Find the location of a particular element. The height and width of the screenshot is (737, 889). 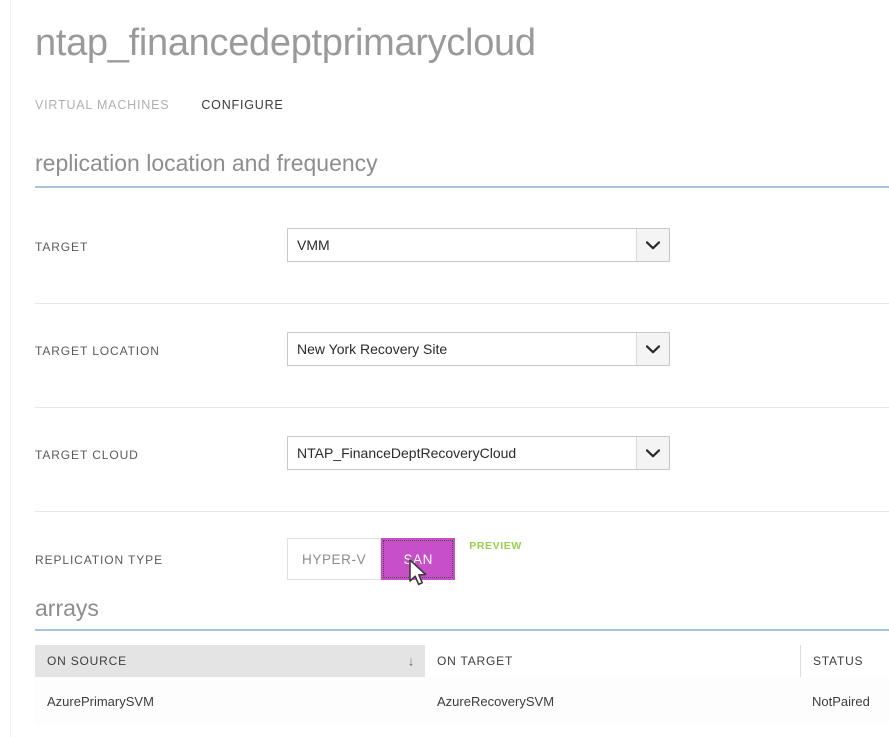

section-title-replication: replication location and frequency is located at coordinates (206, 163).